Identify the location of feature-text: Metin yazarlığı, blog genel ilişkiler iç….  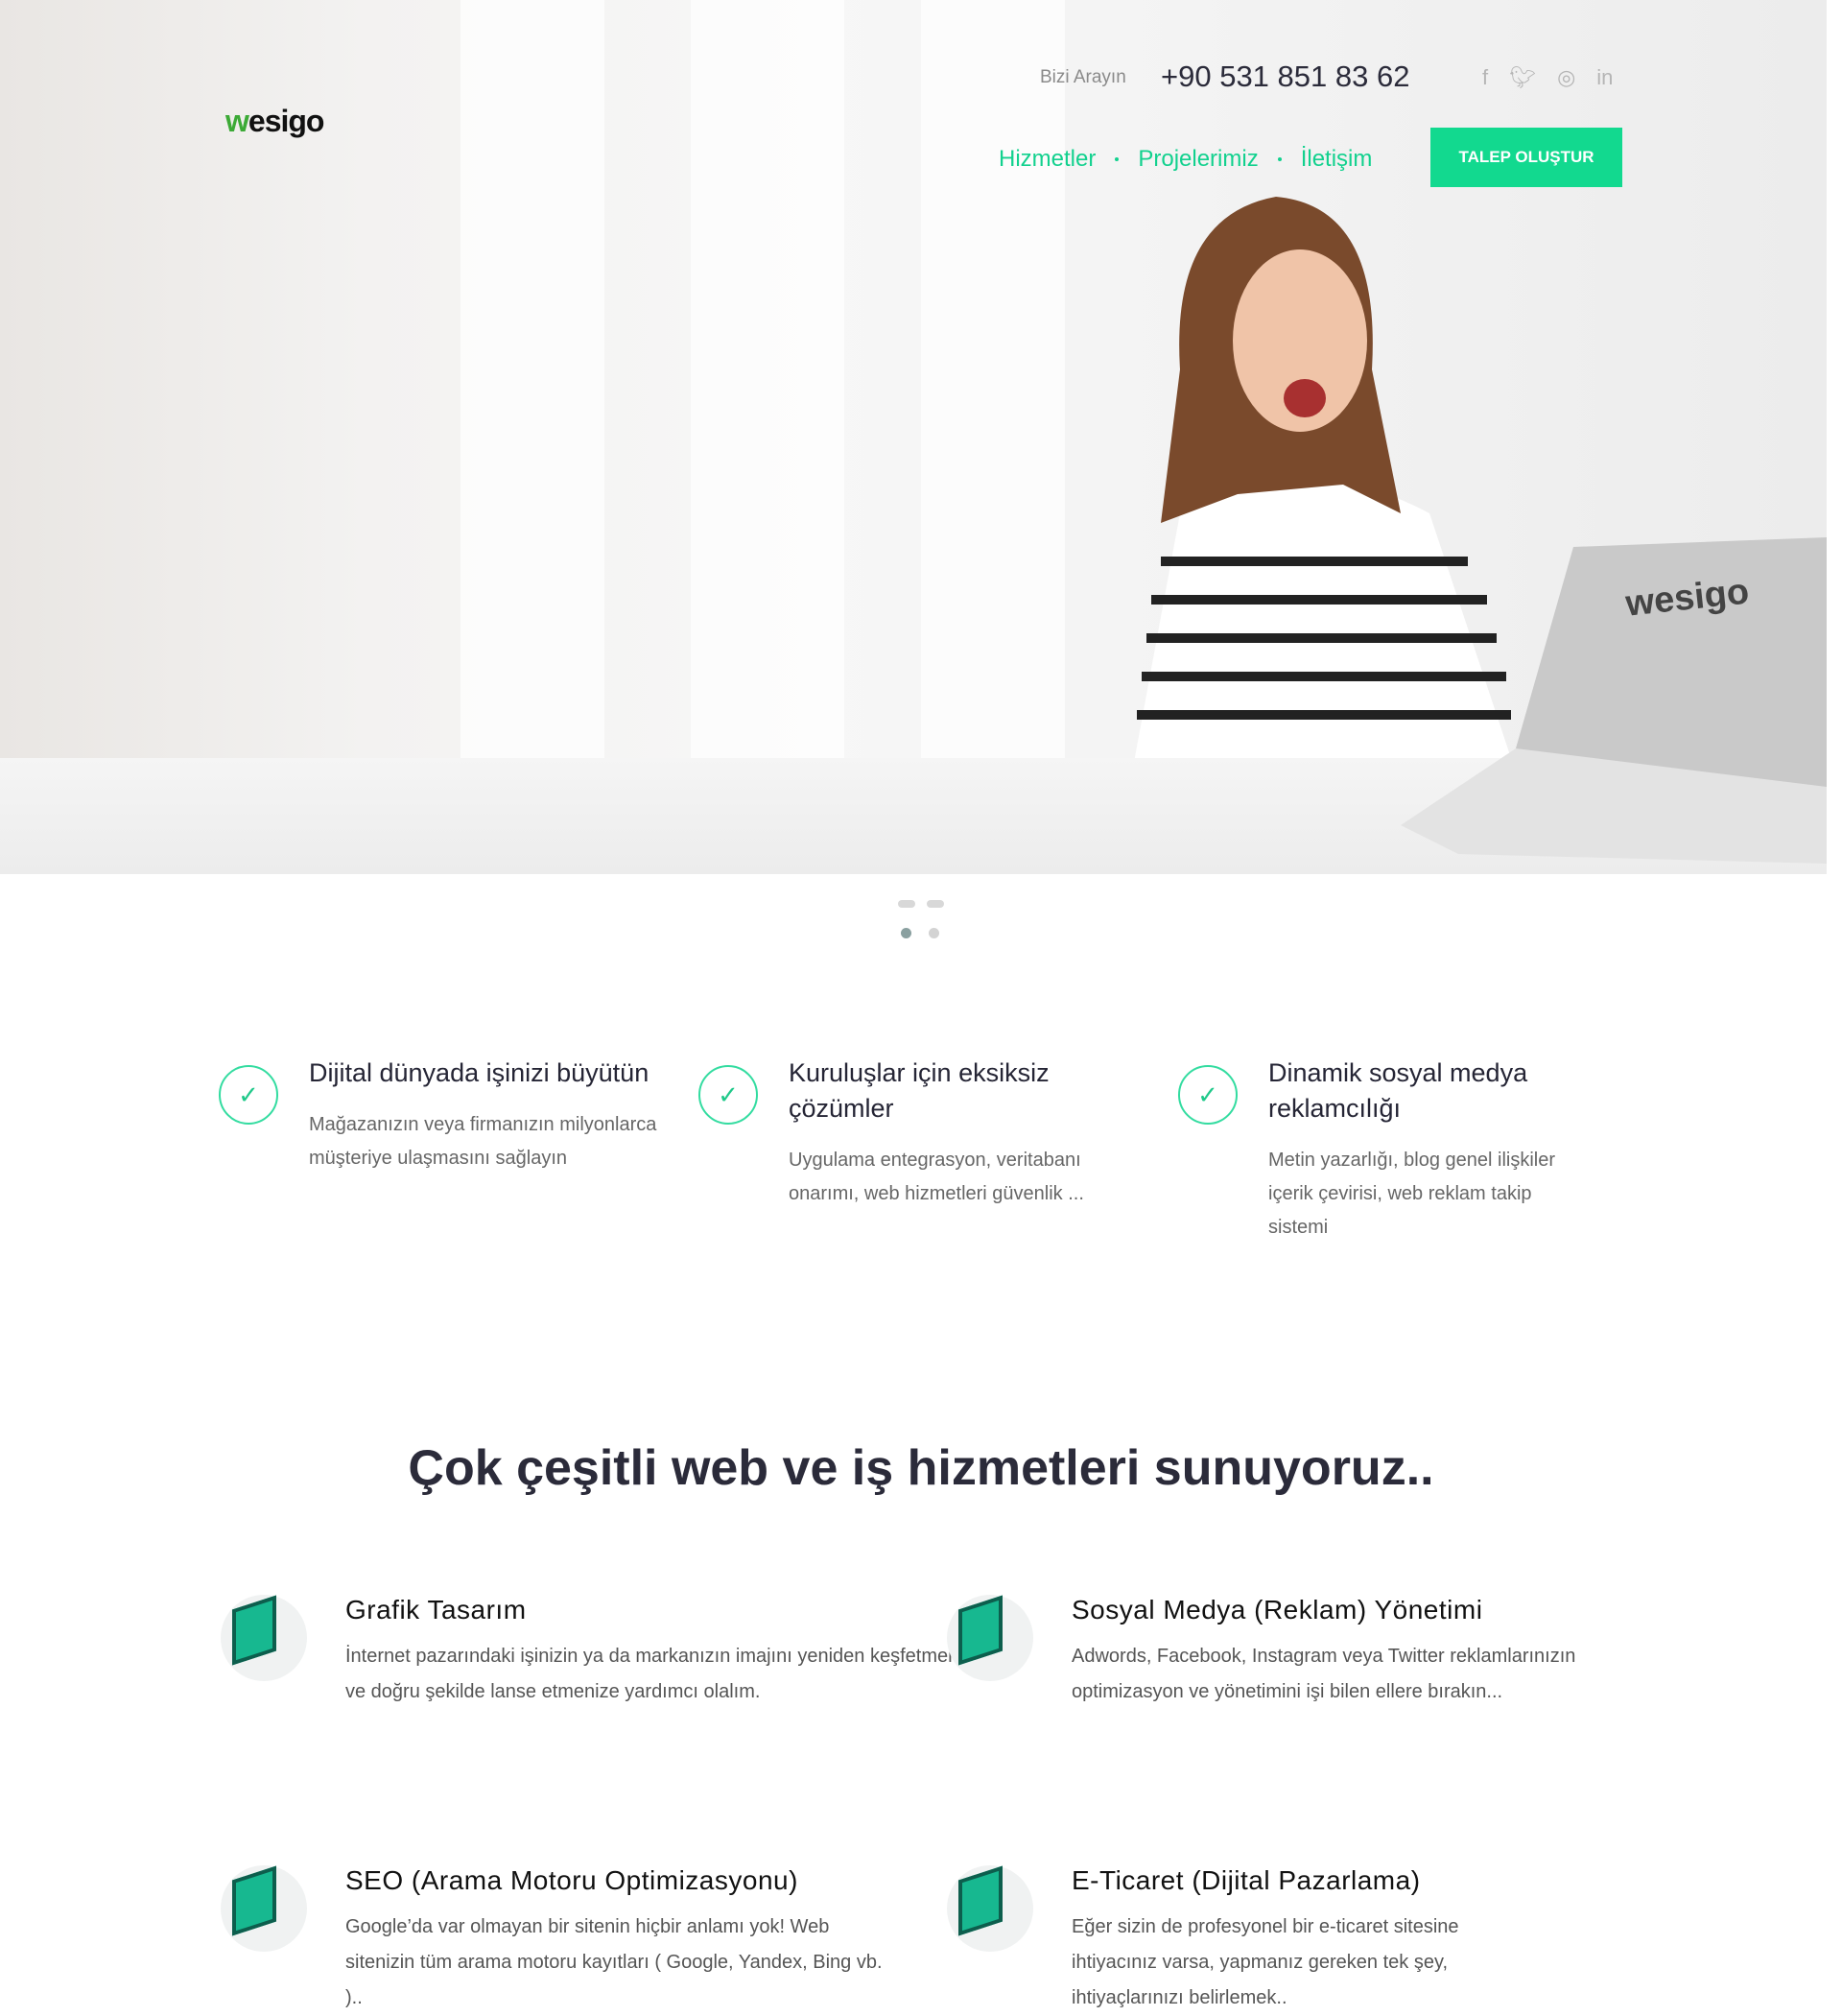
(1412, 1194).